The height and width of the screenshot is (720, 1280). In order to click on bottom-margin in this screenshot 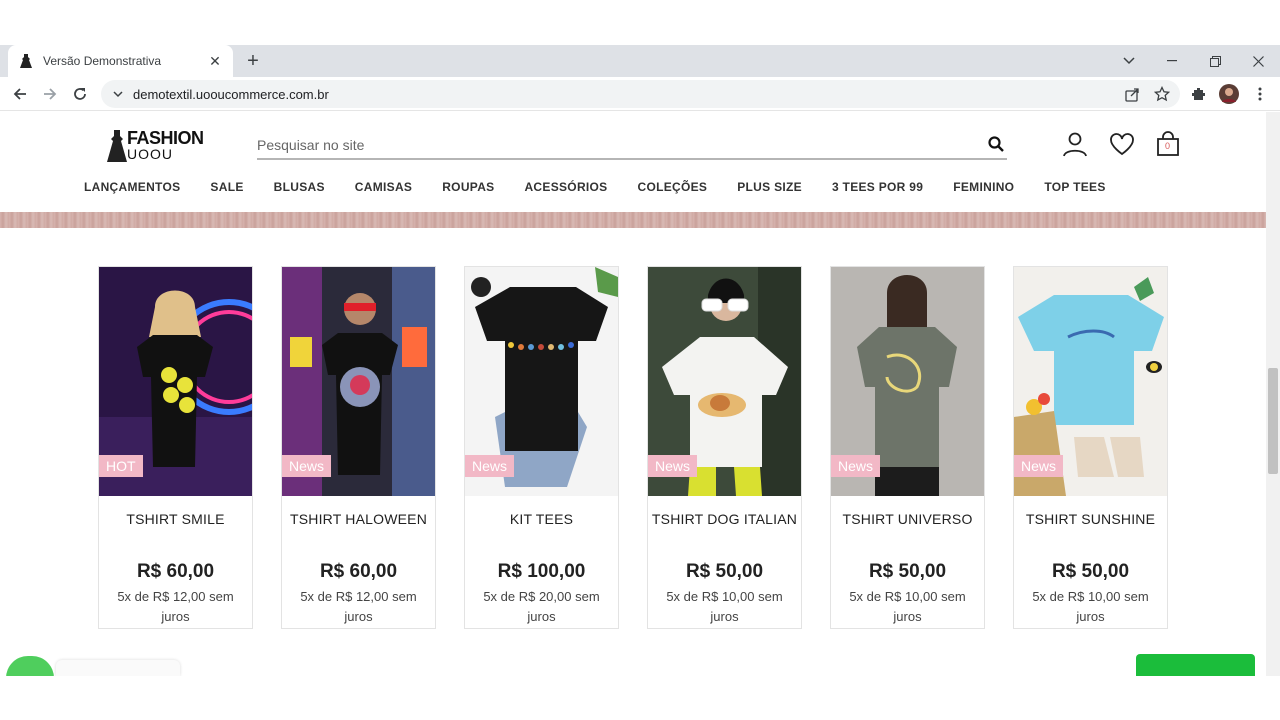, I will do `click(640, 698)`.